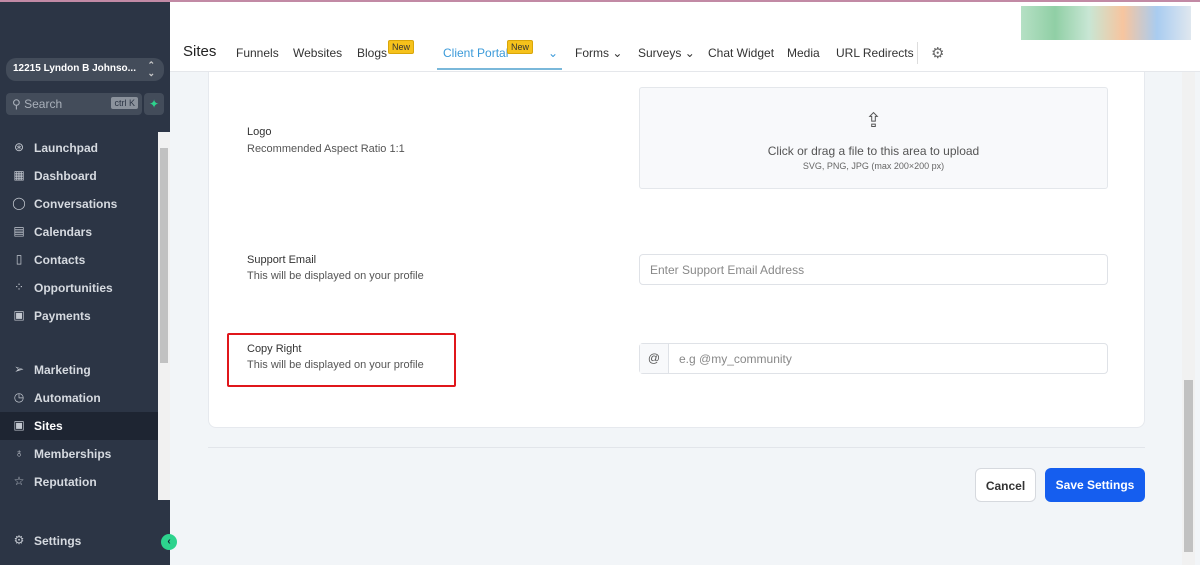 This screenshot has height=565, width=1200. What do you see at coordinates (73, 288) in the screenshot?
I see `sidebar-item-label: Opportunities` at bounding box center [73, 288].